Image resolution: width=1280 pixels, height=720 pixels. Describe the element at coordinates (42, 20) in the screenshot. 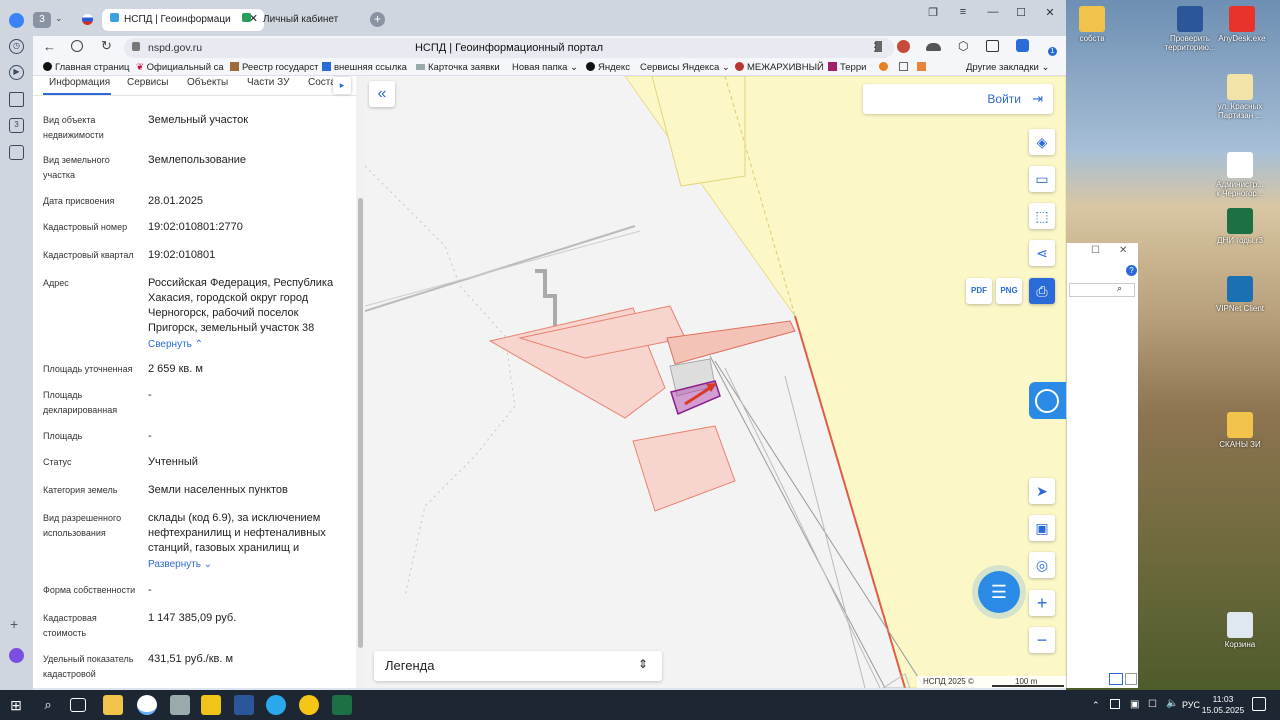

I see `tab-counter: 3` at that location.